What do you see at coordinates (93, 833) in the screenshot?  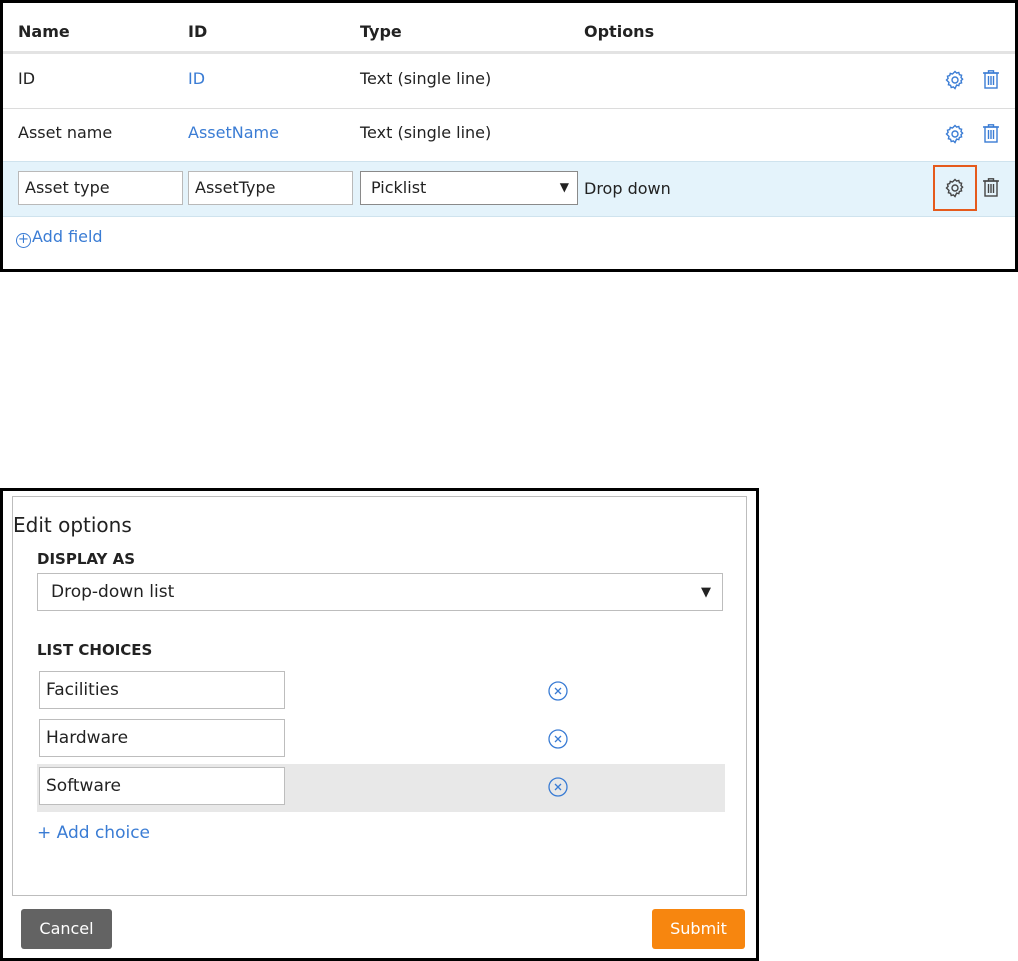 I see `add-choice-link: + Add choice` at bounding box center [93, 833].